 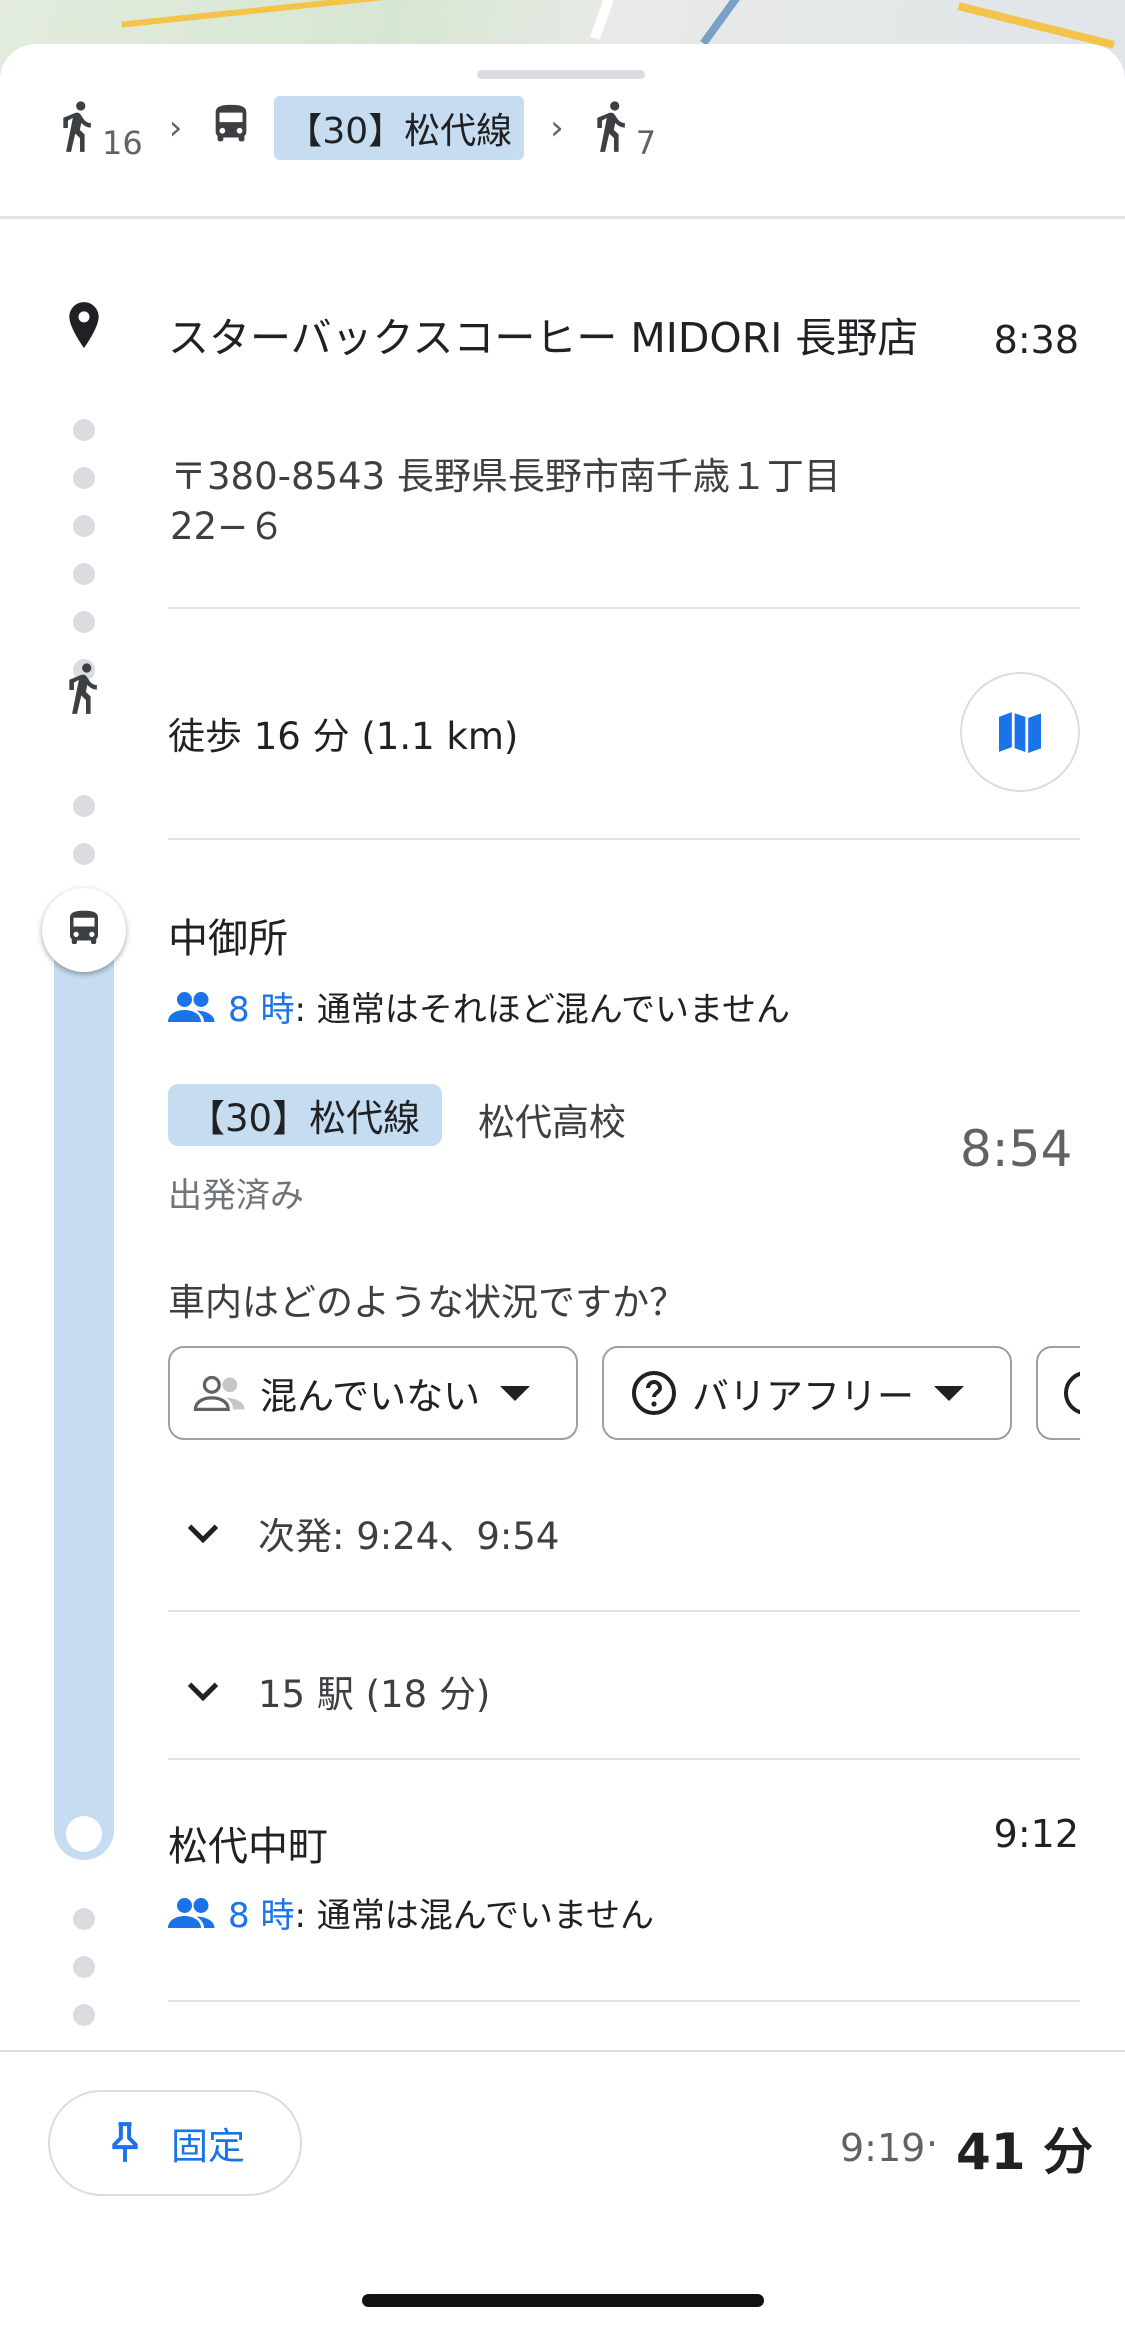 What do you see at coordinates (208, 2146) in the screenshot?
I see `pin-button-label: 固定` at bounding box center [208, 2146].